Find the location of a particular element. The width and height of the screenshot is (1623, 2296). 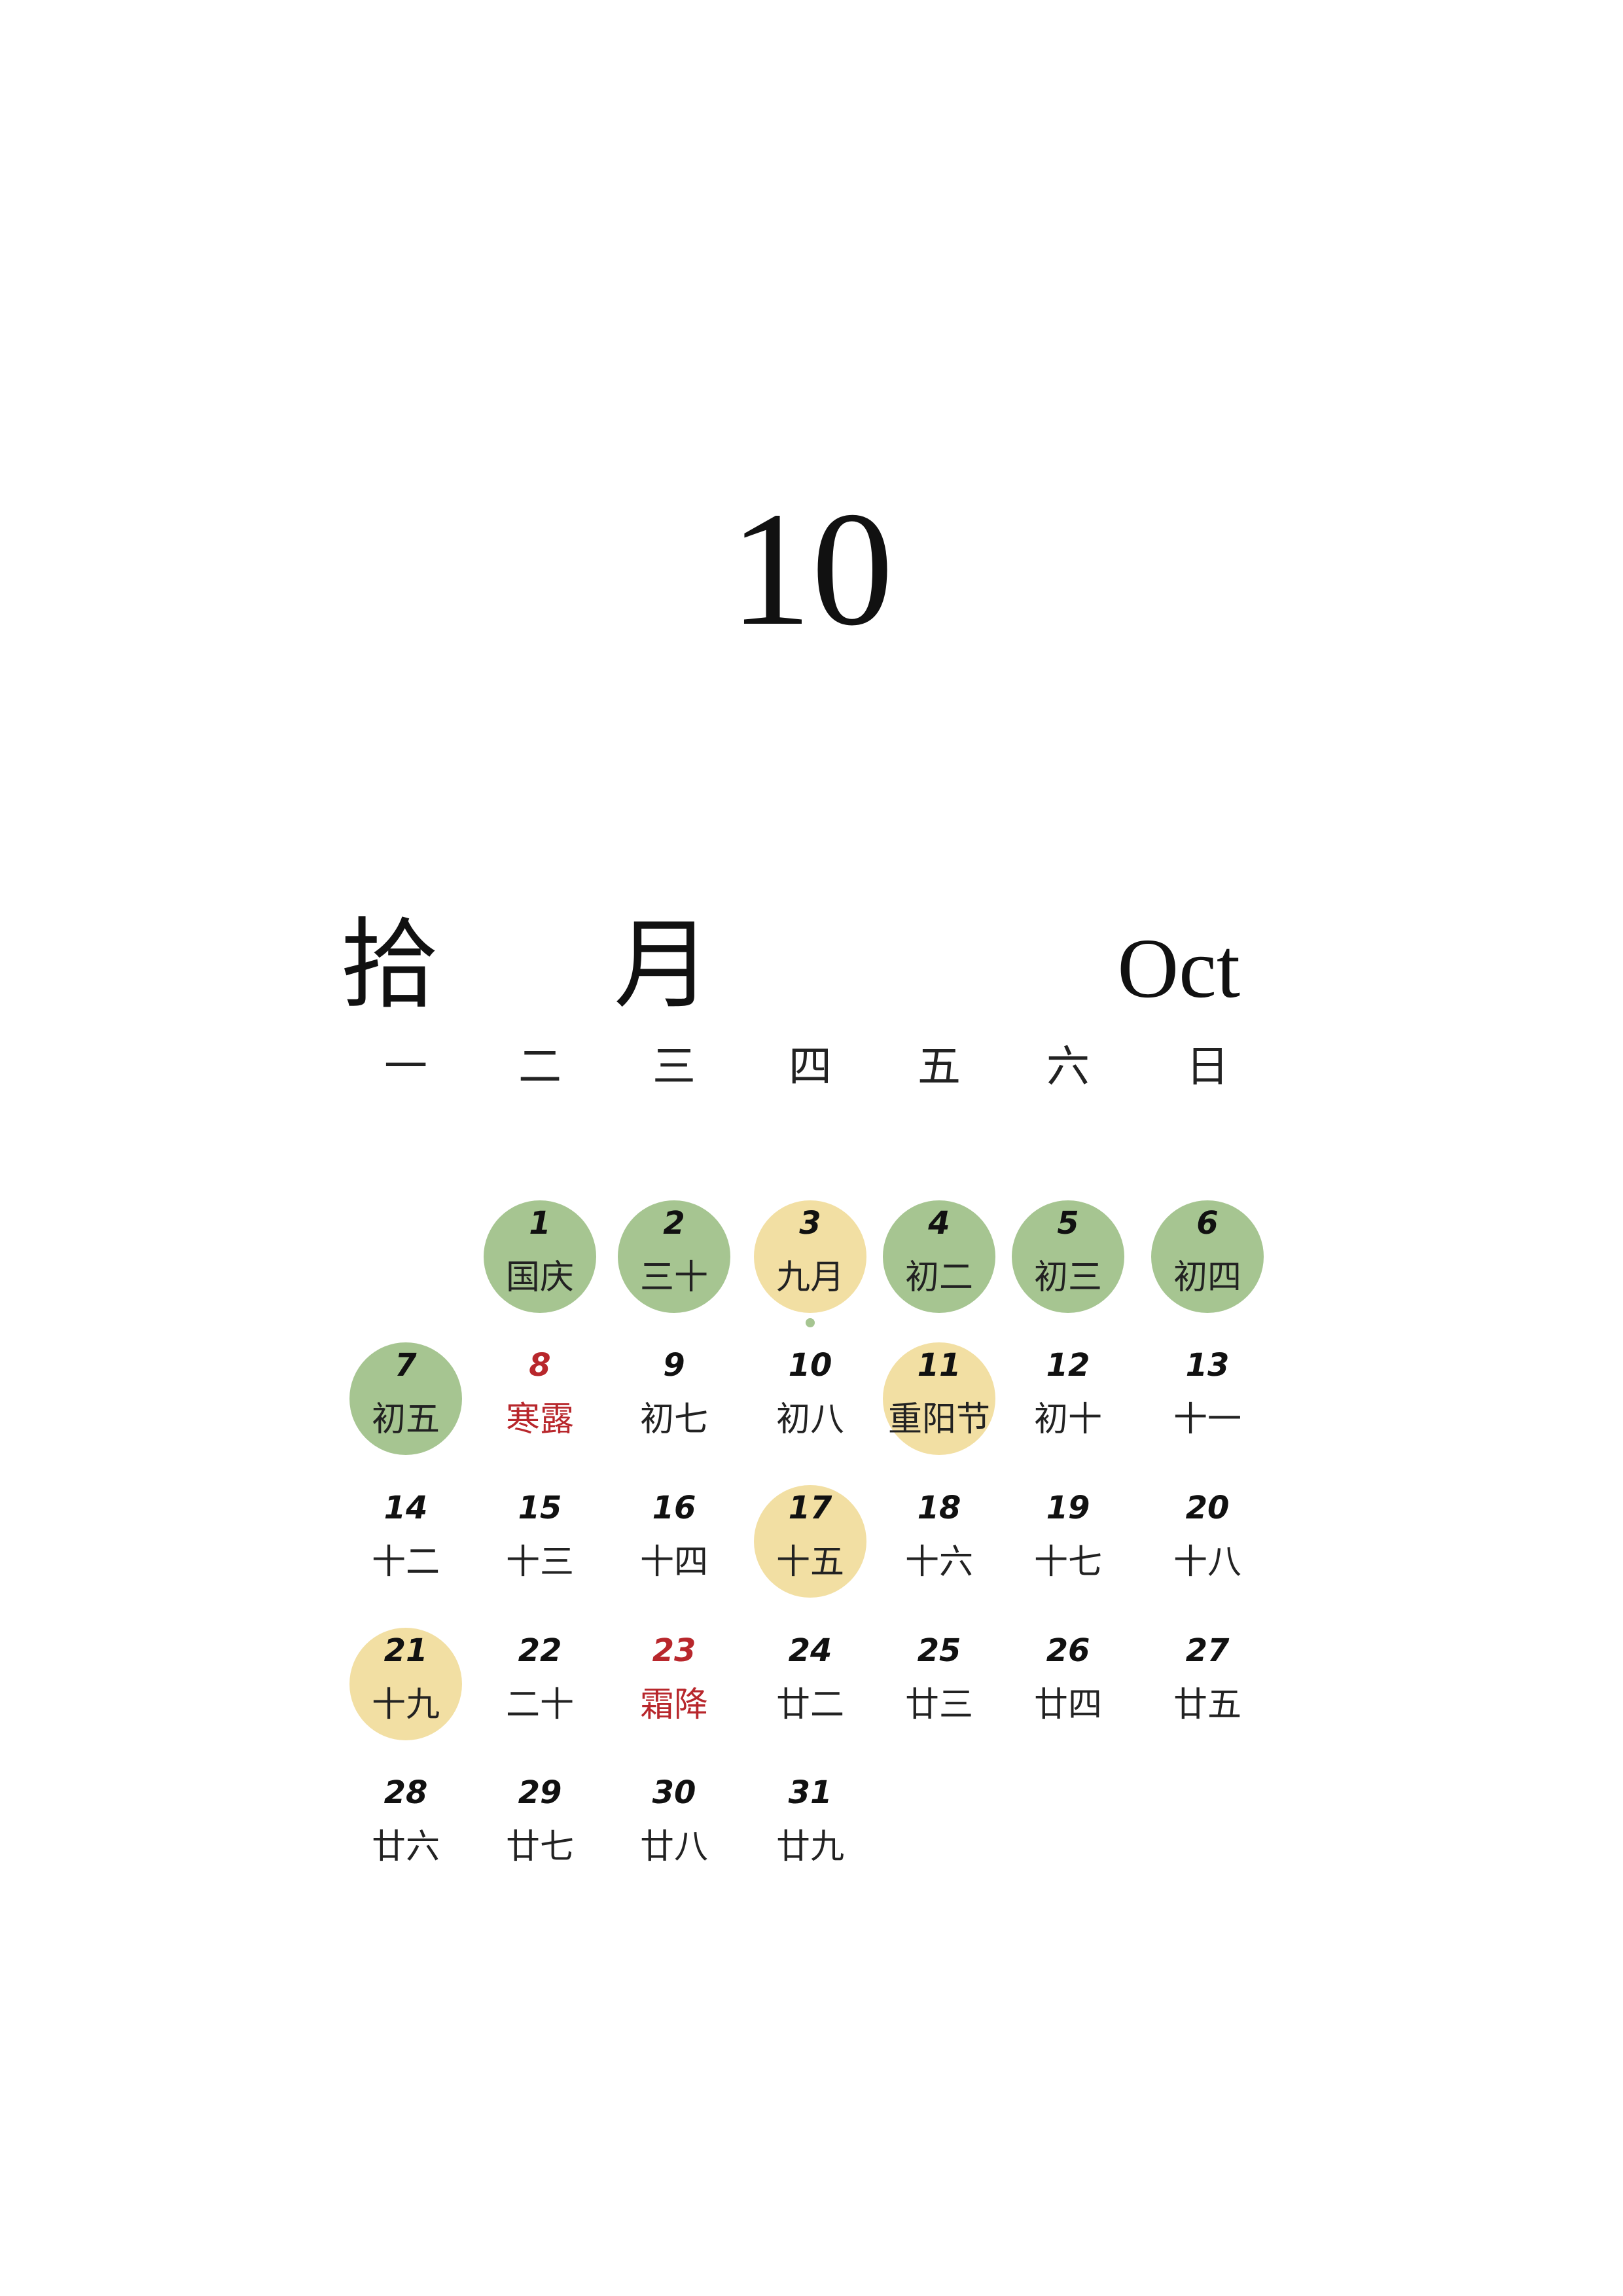

day-lunar-label: 廿四 is located at coordinates (1067, 1705).